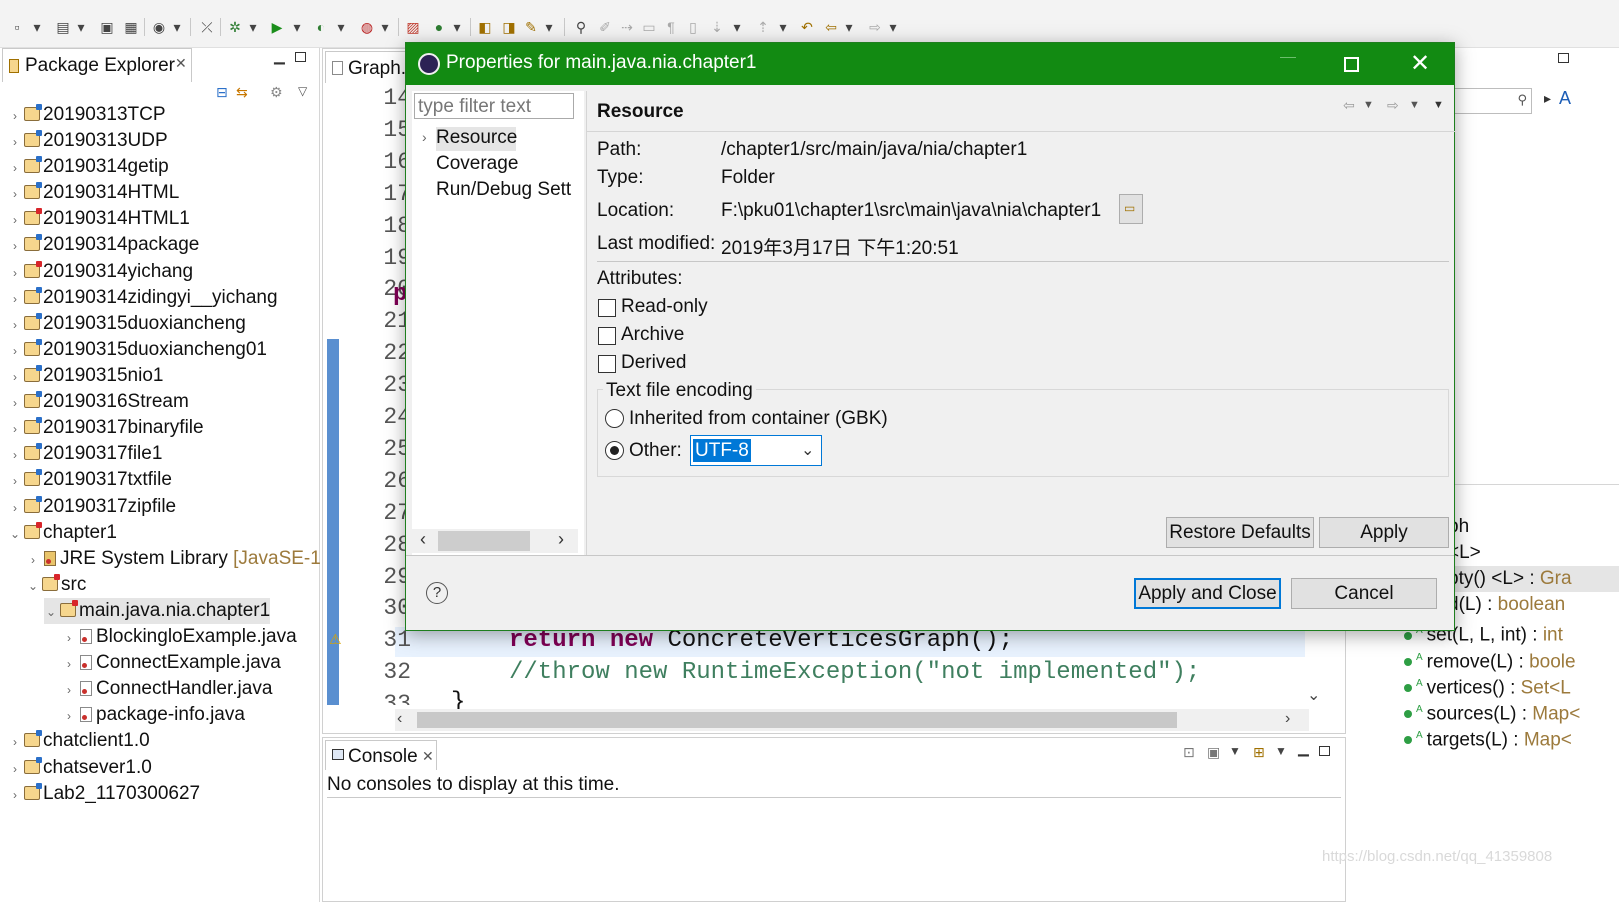  Describe the element at coordinates (508, 192) in the screenshot. I see `nav-item-run-debug: Run/Debug Sett` at that location.